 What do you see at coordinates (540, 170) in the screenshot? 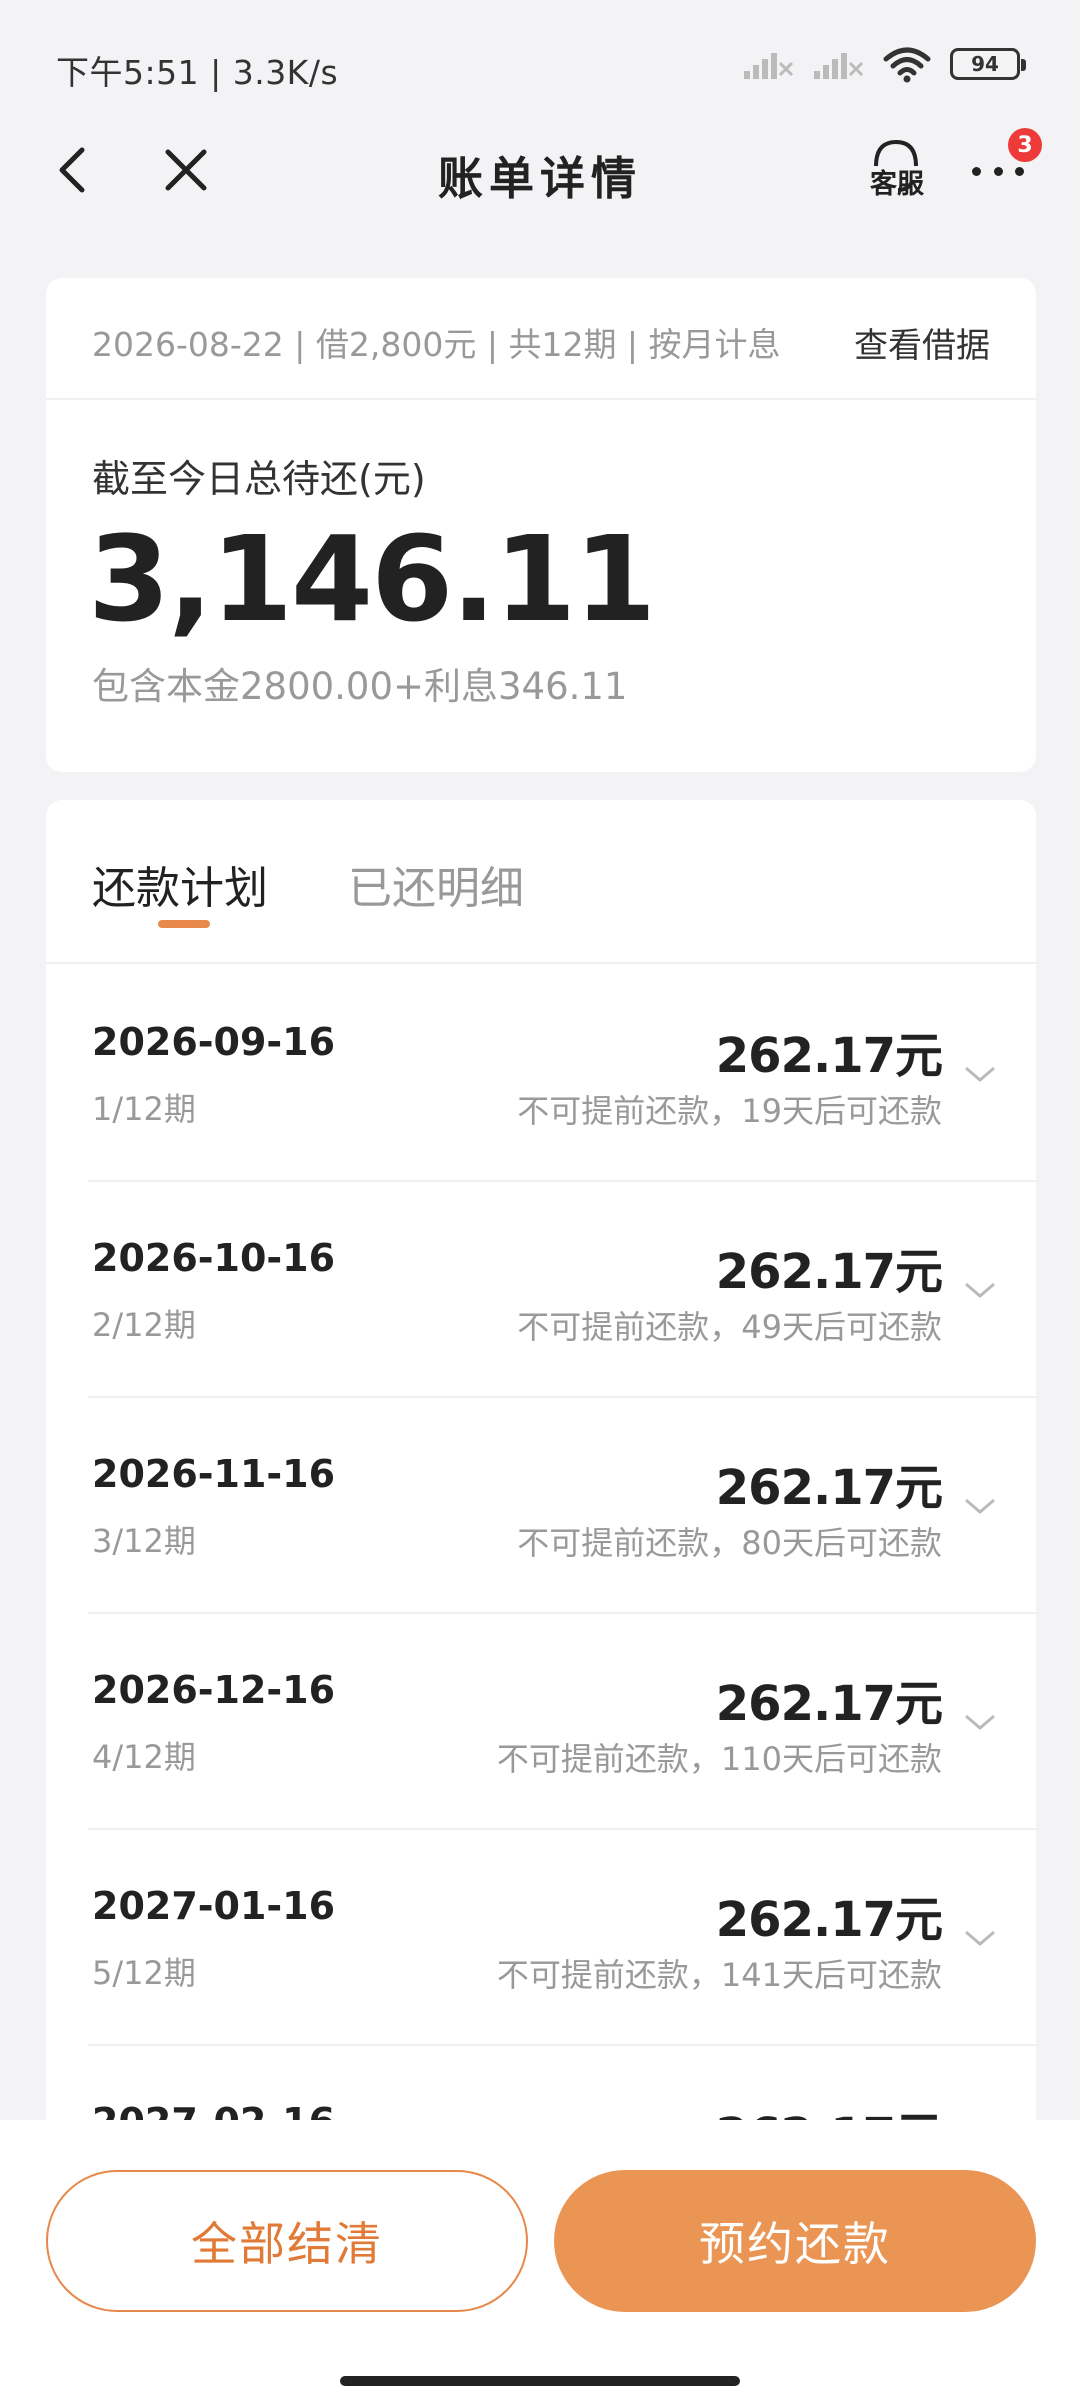
I see `nav-bar: 账单详情 客服` at bounding box center [540, 170].